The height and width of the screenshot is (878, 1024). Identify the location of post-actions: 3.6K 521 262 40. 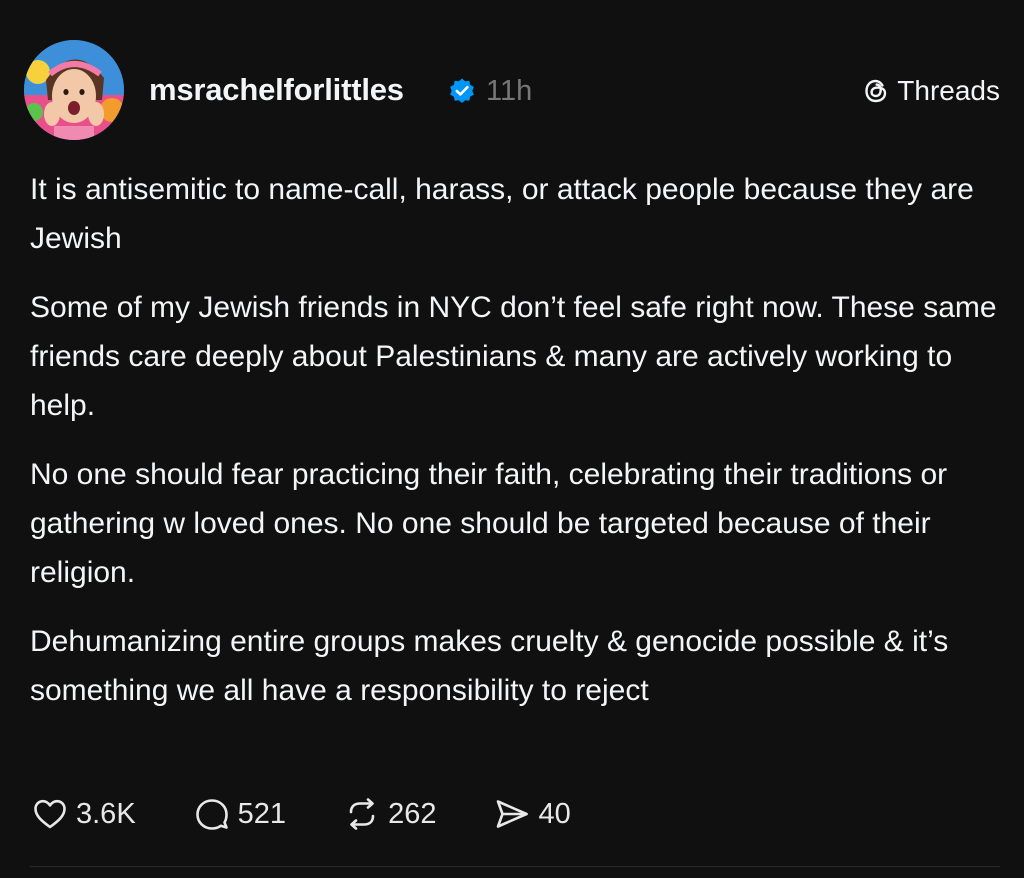
(328, 814).